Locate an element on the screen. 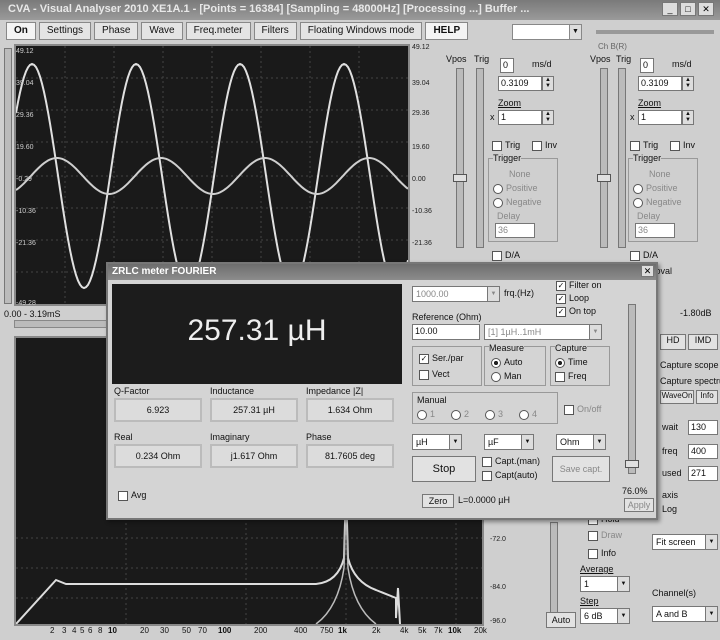 This screenshot has width=720, height=640. vpos-slider-a is located at coordinates (460, 158).